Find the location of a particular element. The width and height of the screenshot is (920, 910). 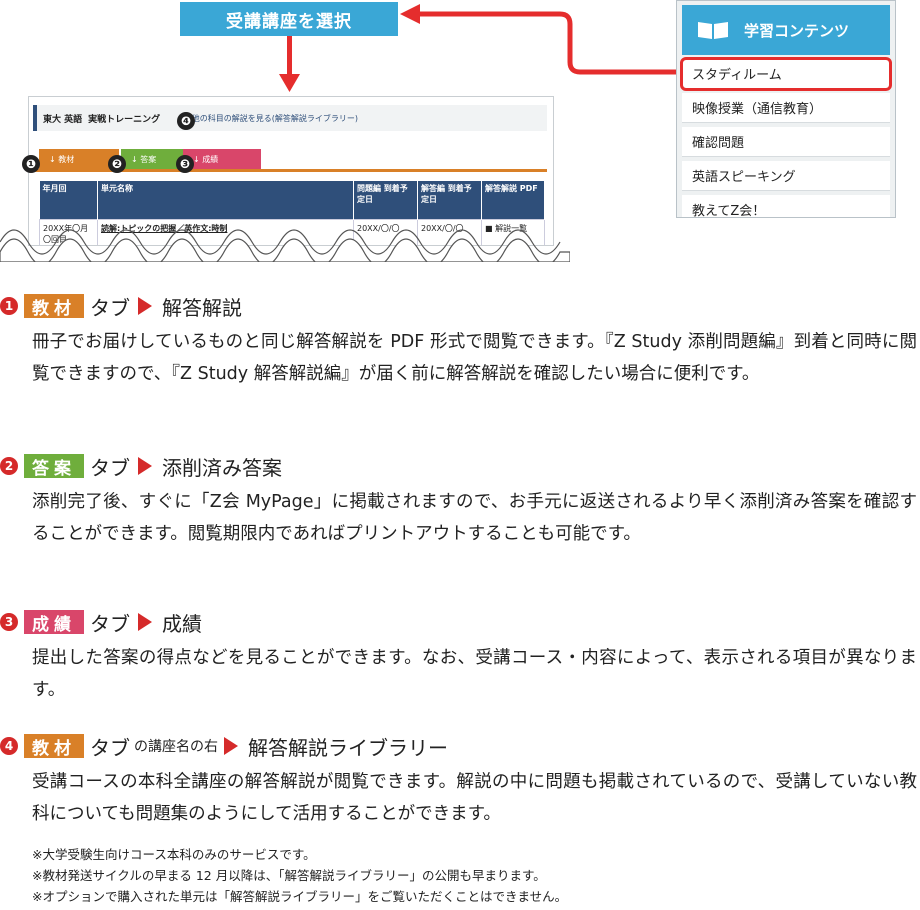

section-number: 4 is located at coordinates (9, 746).